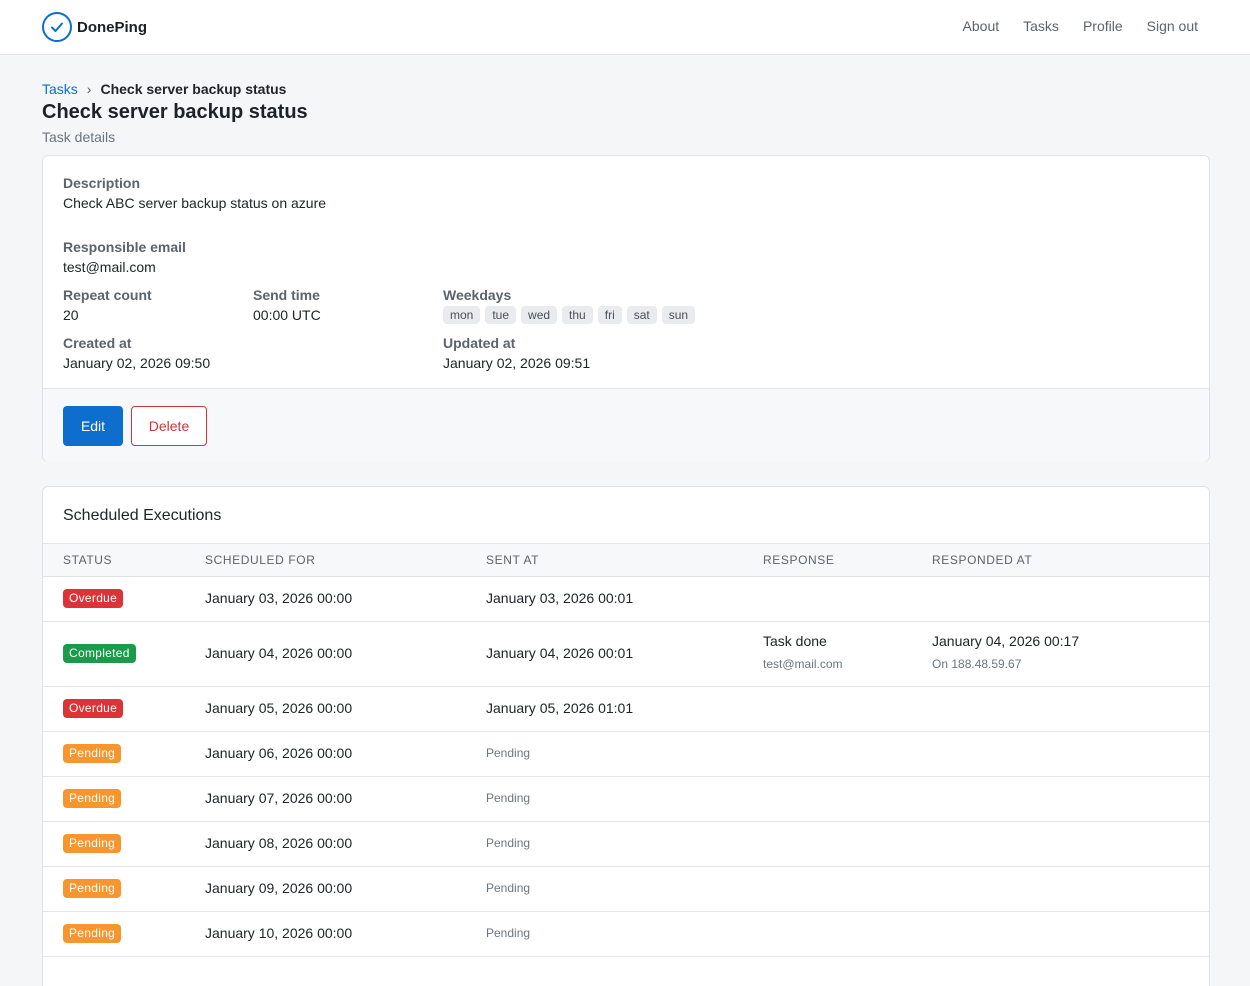 This screenshot has width=1250, height=986. Describe the element at coordinates (136, 343) in the screenshot. I see `created-at-label: Created at` at that location.